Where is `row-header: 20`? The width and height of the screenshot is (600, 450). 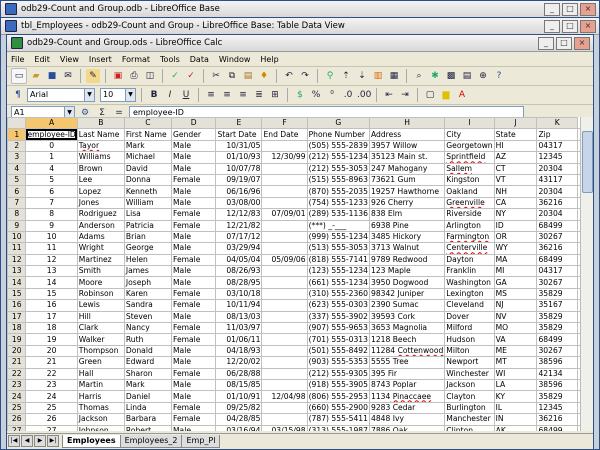 row-header: 20 is located at coordinates (17, 351).